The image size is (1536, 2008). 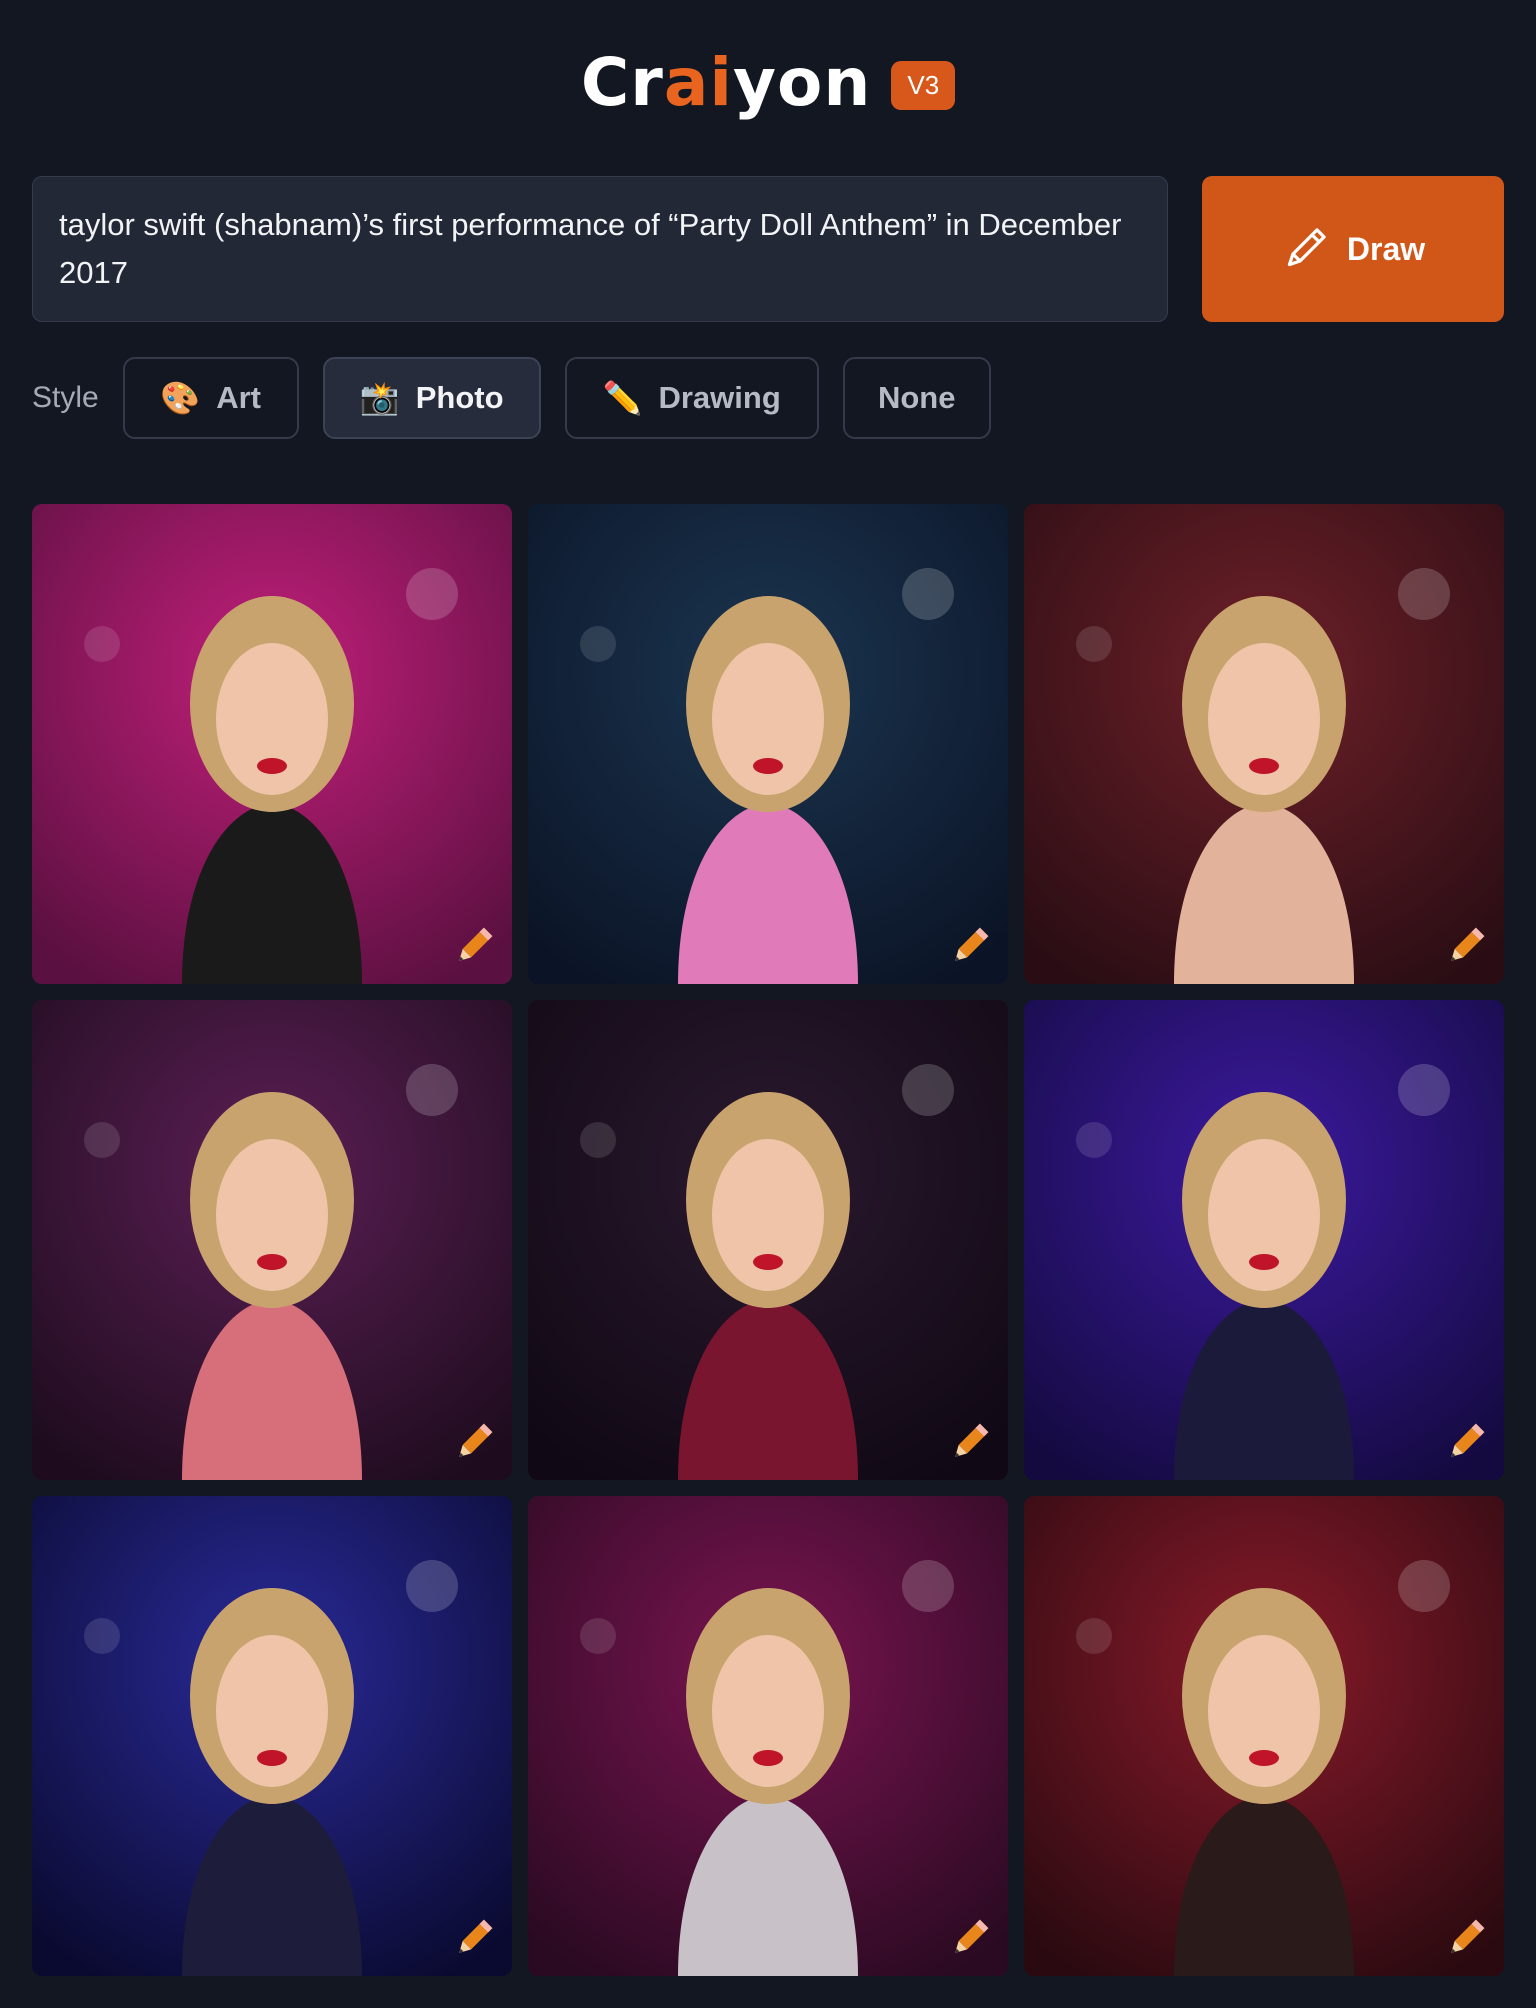 What do you see at coordinates (180, 398) in the screenshot?
I see `palette-icon: 🎨` at bounding box center [180, 398].